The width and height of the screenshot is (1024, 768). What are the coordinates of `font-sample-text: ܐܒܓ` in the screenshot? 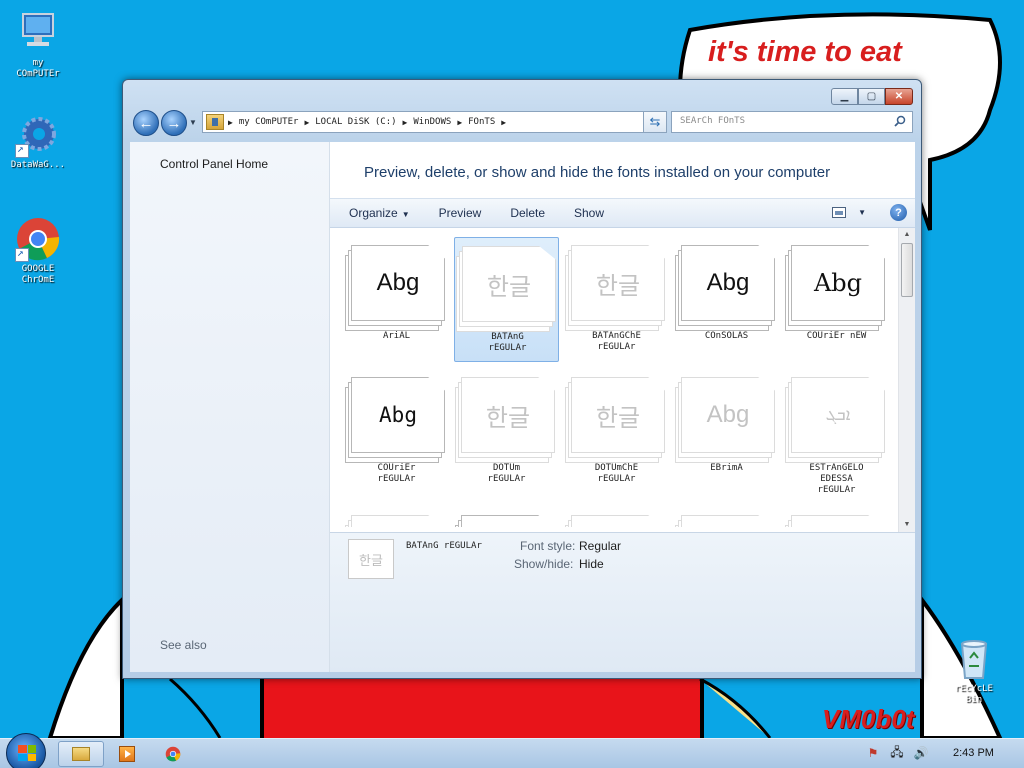 It's located at (838, 414).